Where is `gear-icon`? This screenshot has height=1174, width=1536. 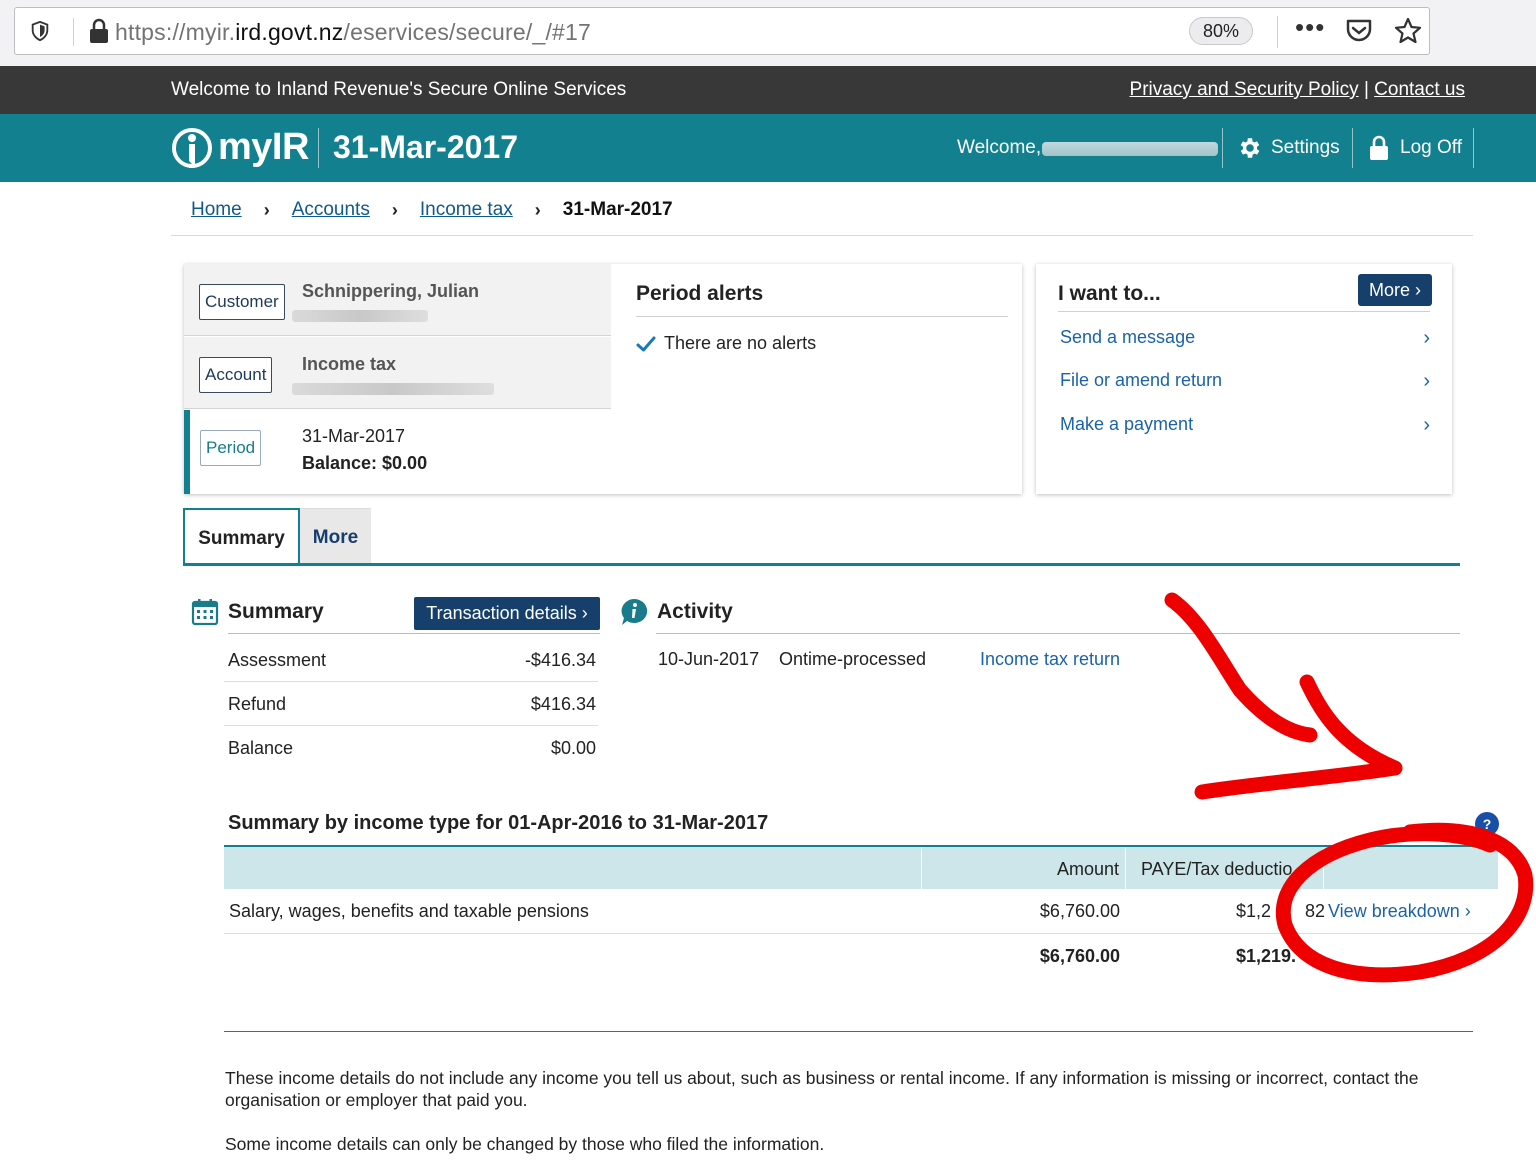 gear-icon is located at coordinates (1250, 148).